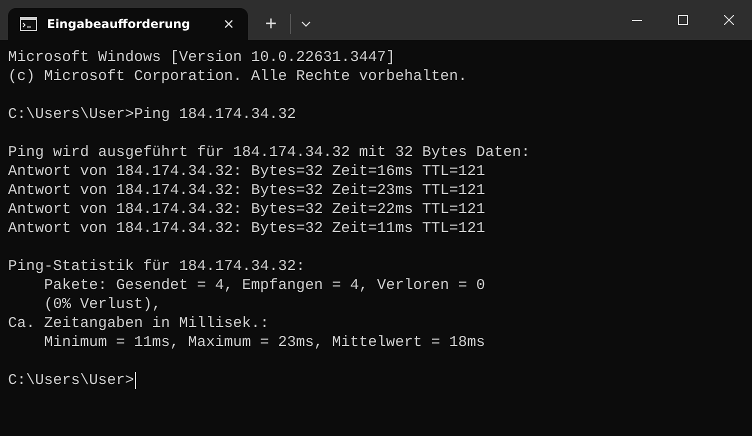 This screenshot has height=436, width=752. What do you see at coordinates (228, 24) in the screenshot?
I see `close-tab-button: ×` at bounding box center [228, 24].